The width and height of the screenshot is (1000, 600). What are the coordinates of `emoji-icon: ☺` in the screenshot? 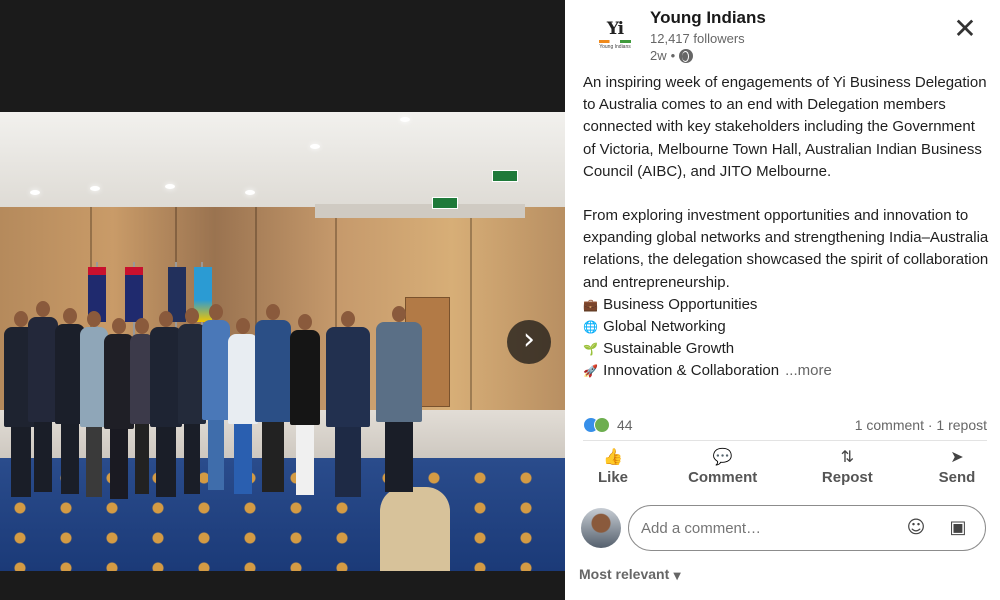 It's located at (916, 528).